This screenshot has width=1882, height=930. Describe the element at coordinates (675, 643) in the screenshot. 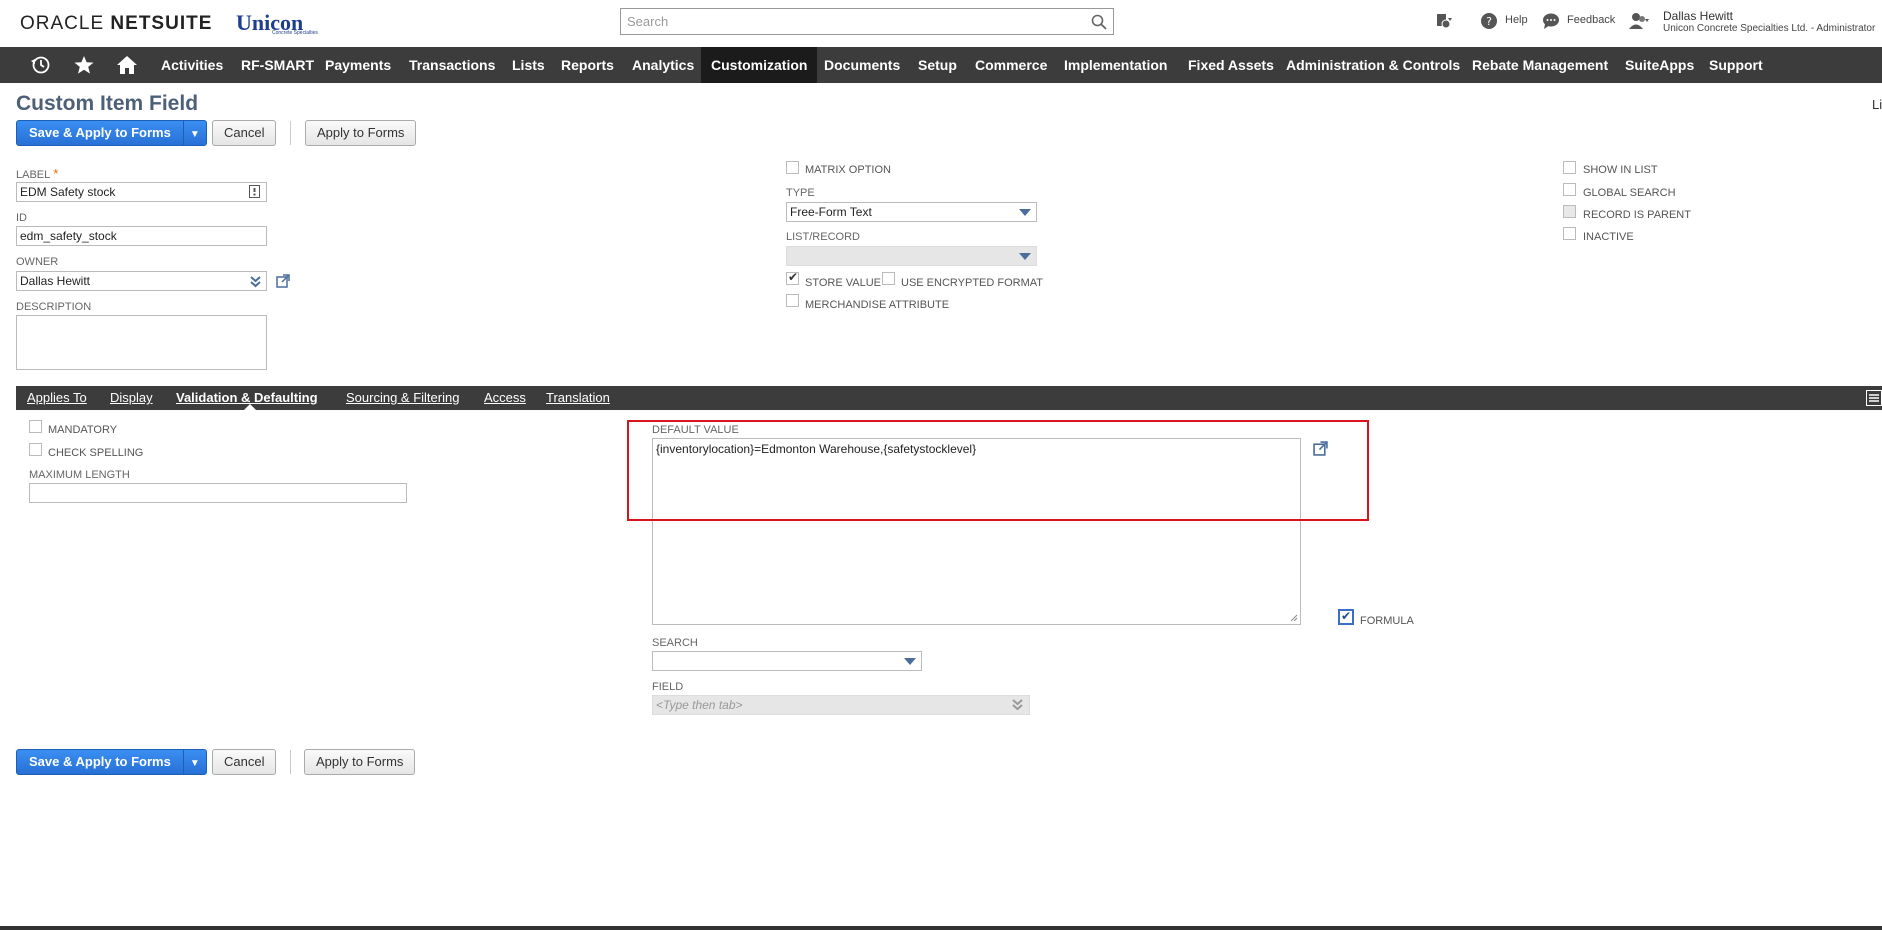

I see `search-field-label: SEARCH` at that location.